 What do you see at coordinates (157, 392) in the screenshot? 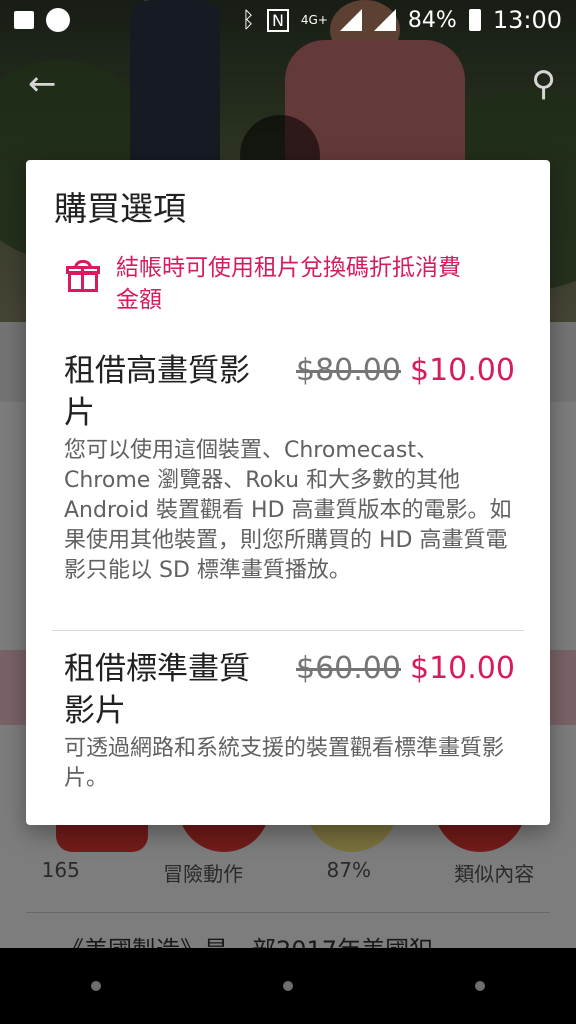
I see `option-name: 租借高畫質影片` at bounding box center [157, 392].